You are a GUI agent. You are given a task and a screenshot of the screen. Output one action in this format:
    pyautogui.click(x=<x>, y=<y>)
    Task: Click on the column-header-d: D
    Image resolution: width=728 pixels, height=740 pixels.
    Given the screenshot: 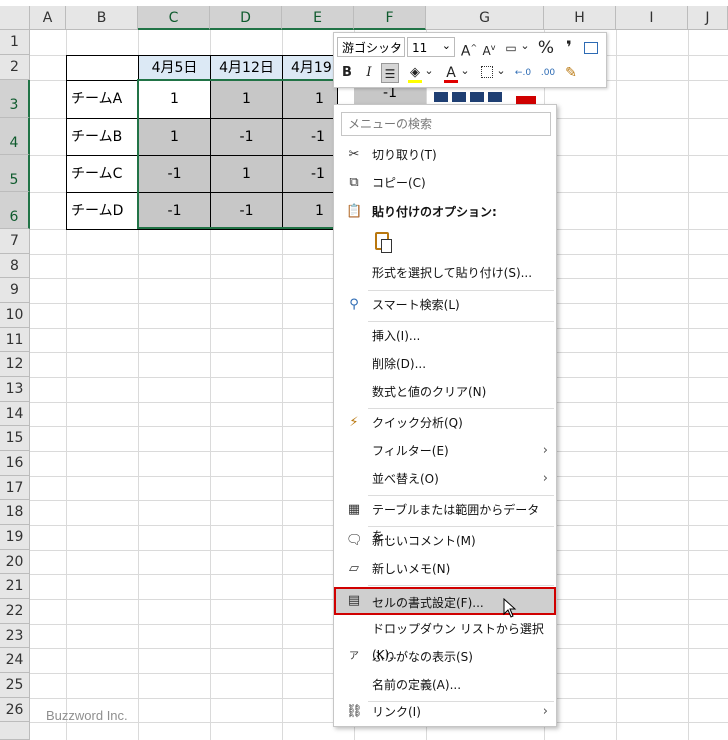 What is the action you would take?
    pyautogui.click(x=246, y=18)
    